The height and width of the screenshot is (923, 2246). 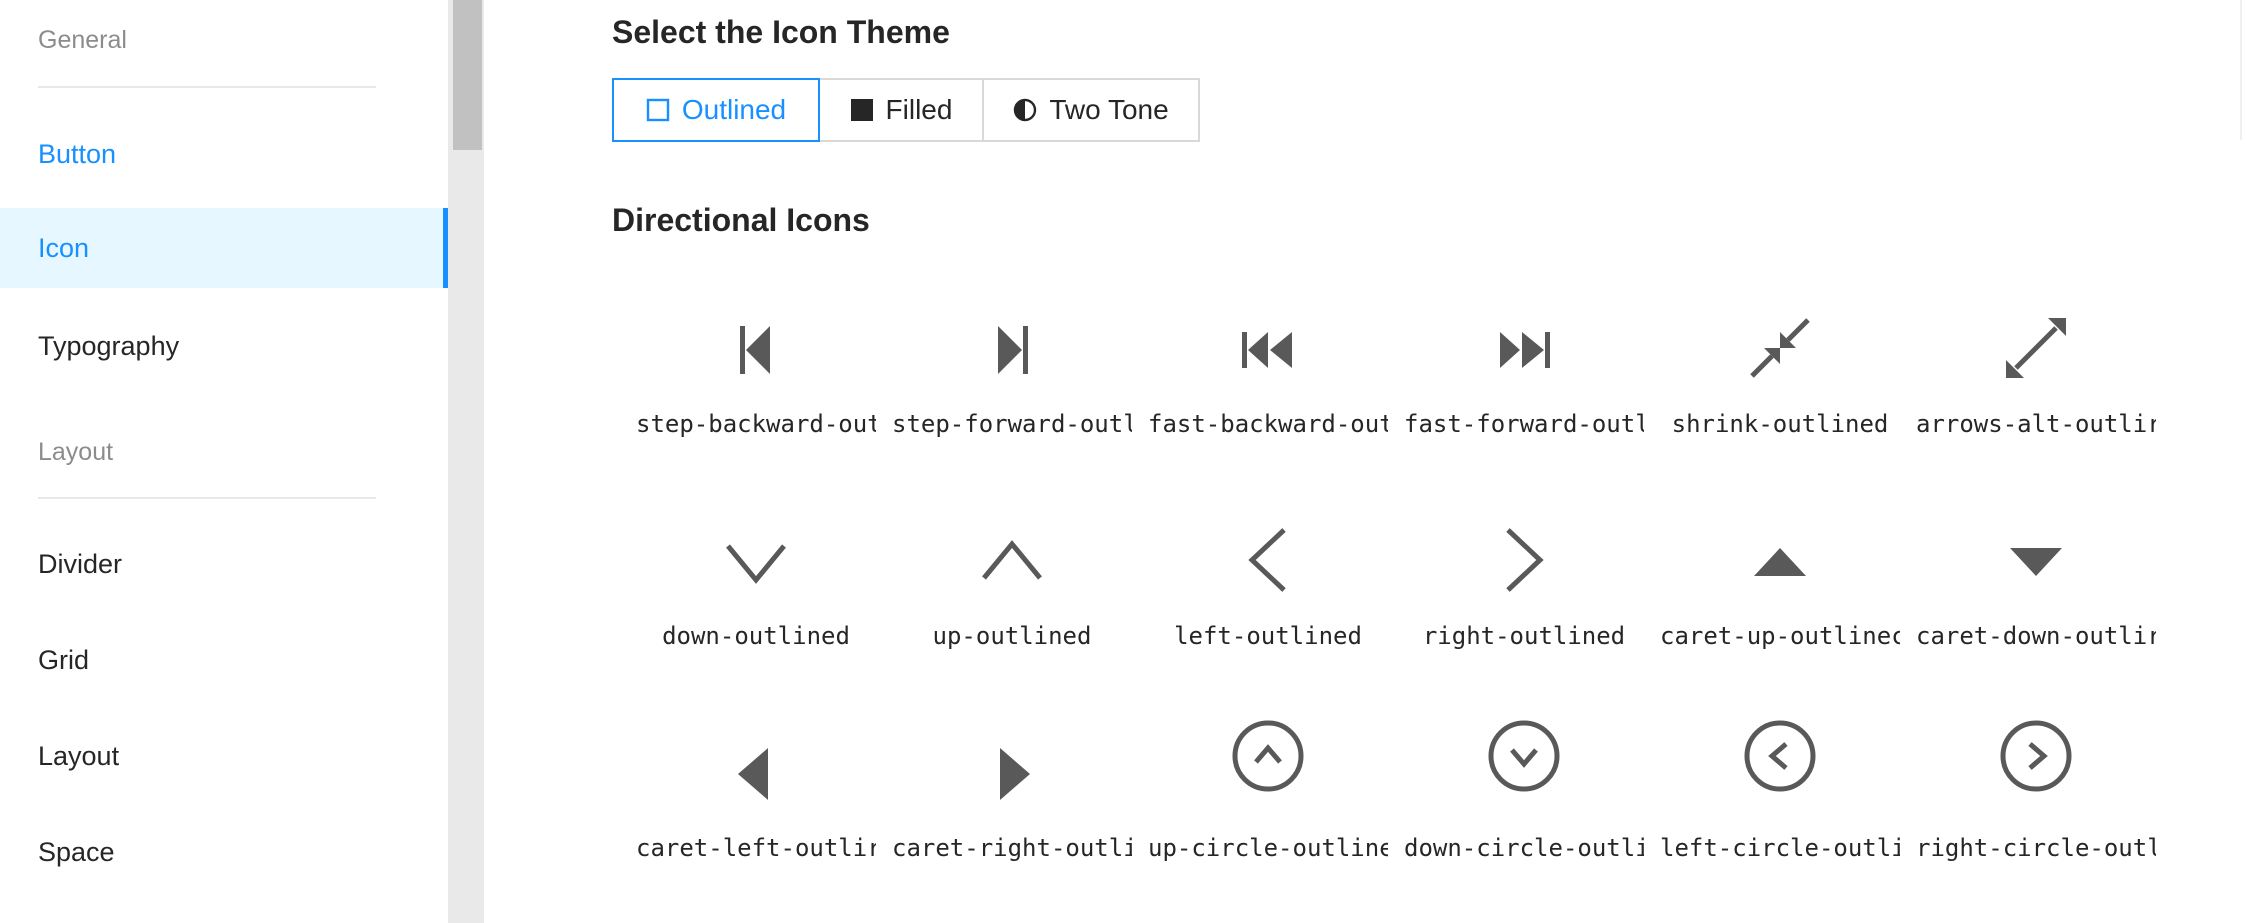 I want to click on up-circle-icon, so click(x=1268, y=756).